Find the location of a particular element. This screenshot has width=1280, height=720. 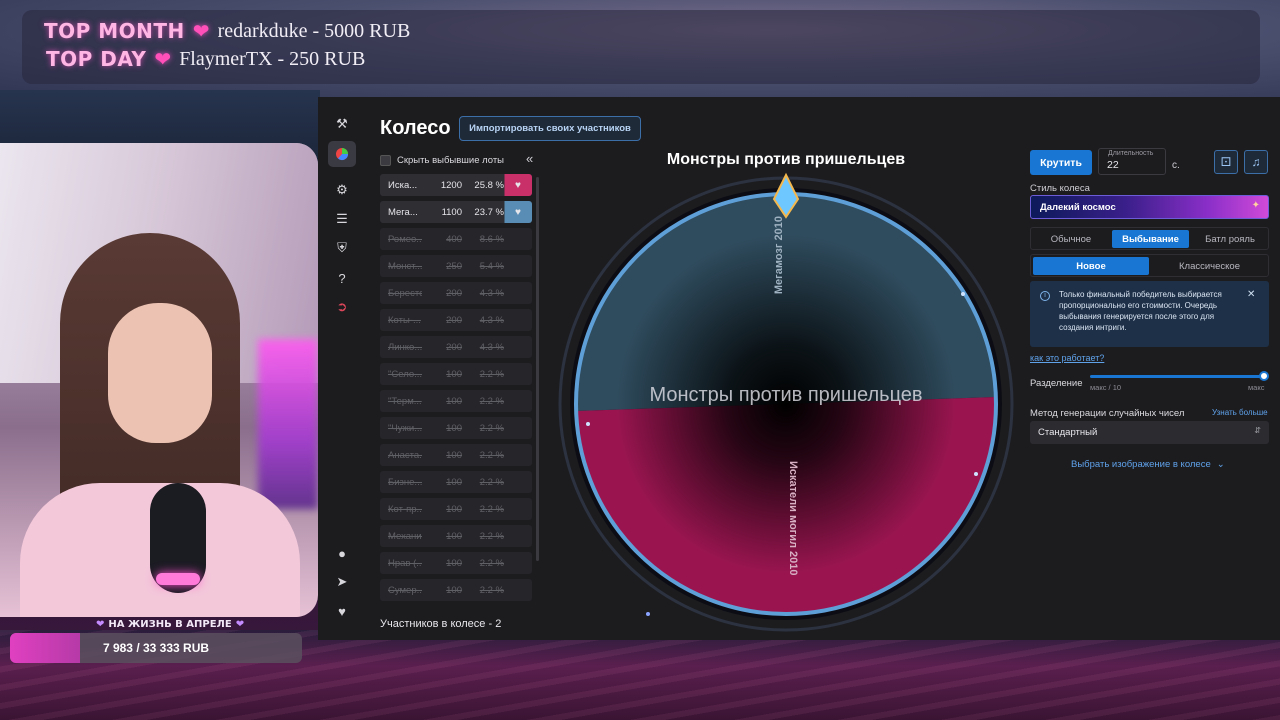

sparkle-icon: ✦ is located at coordinates (1255, 205).